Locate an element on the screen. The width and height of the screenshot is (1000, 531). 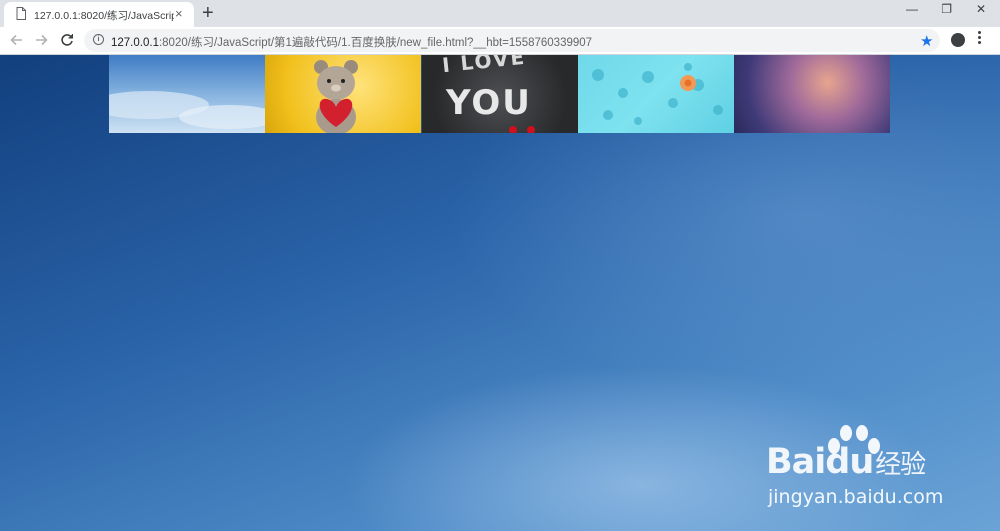
plus-icon: + is located at coordinates (208, 13).